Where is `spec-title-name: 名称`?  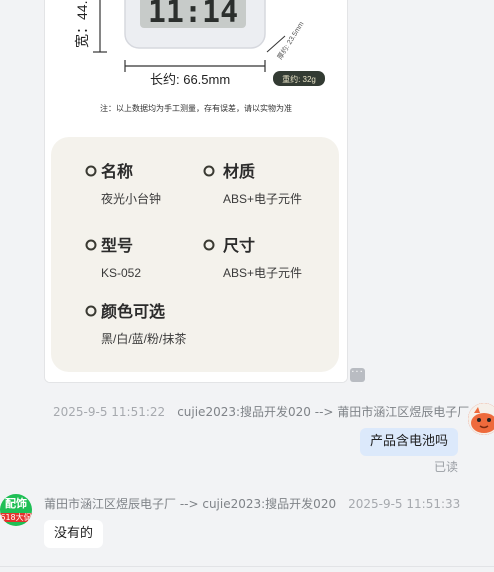 spec-title-name: 名称 is located at coordinates (117, 171).